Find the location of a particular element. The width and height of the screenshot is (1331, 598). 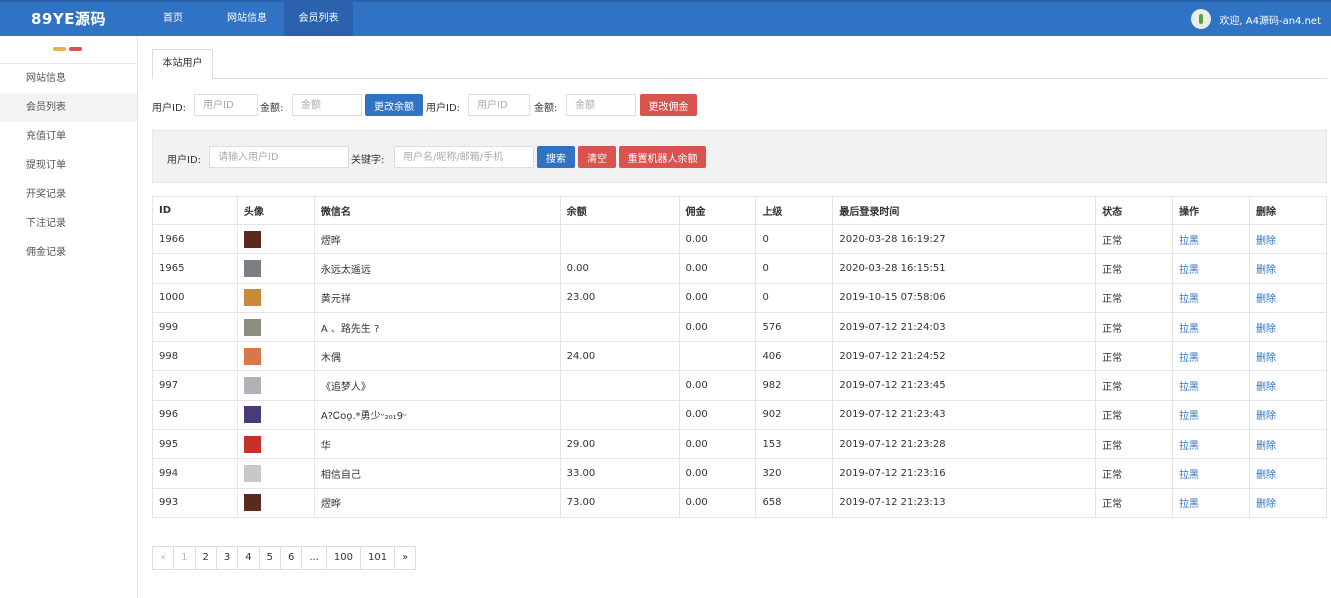

clear-button: 清空 is located at coordinates (597, 157).